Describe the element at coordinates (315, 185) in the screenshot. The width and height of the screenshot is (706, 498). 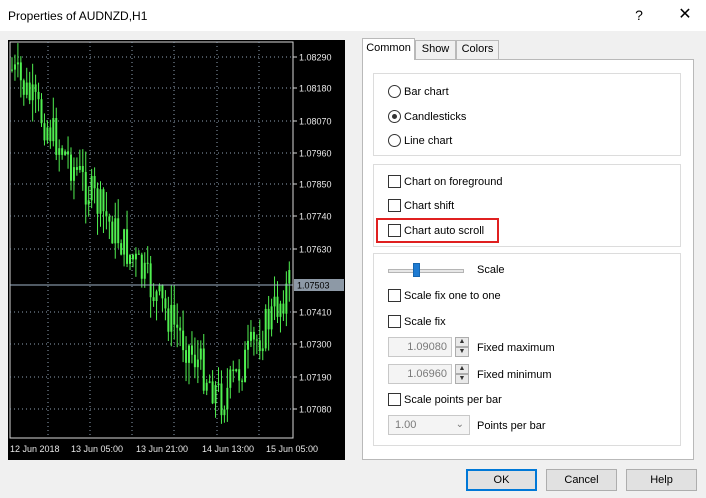
I see `price-label: 1.07850` at that location.